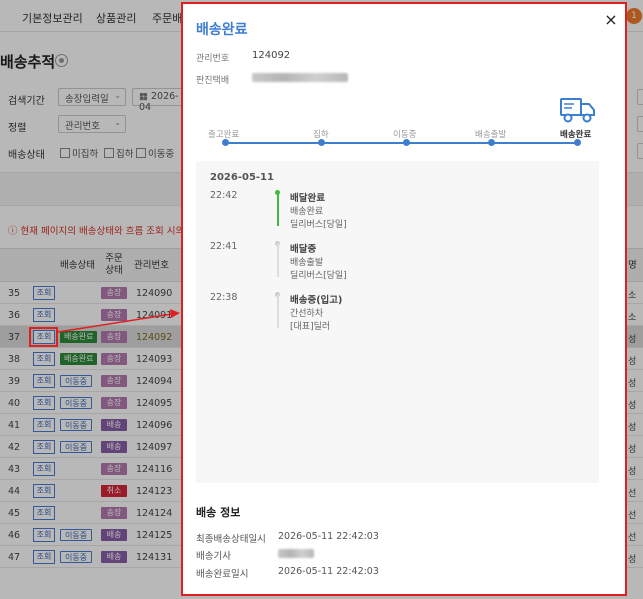 The width and height of the screenshot is (643, 599). What do you see at coordinates (222, 574) in the screenshot?
I see `delivered-time-label: 배송완료일시` at bounding box center [222, 574].